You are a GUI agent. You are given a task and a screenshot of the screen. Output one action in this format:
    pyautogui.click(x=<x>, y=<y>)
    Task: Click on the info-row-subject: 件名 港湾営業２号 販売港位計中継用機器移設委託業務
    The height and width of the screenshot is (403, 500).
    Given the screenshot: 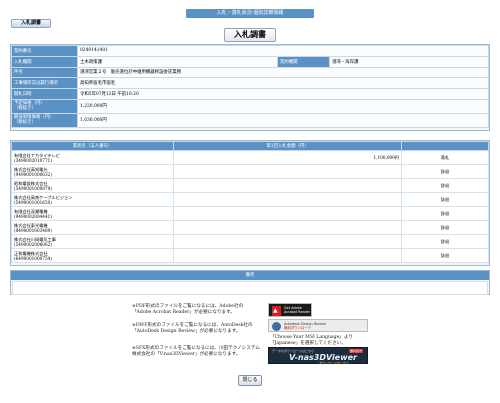 What is the action you would take?
    pyautogui.click(x=250, y=72)
    